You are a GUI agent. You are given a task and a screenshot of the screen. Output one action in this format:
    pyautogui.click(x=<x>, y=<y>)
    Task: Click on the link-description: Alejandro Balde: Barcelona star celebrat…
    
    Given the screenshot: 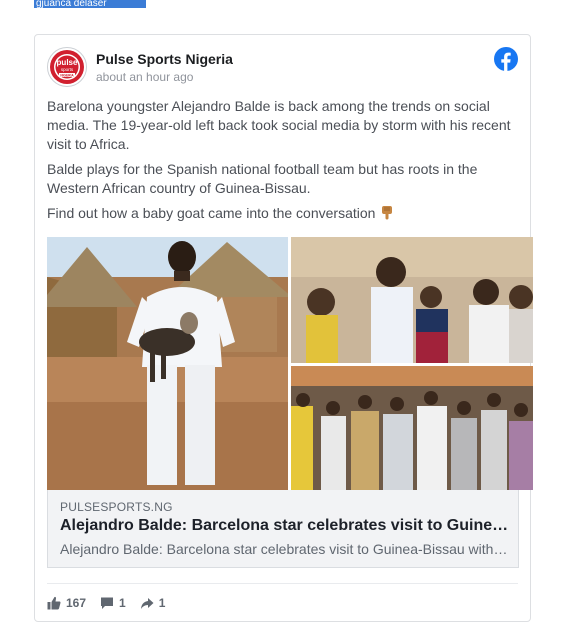 What is the action you would take?
    pyautogui.click(x=285, y=549)
    